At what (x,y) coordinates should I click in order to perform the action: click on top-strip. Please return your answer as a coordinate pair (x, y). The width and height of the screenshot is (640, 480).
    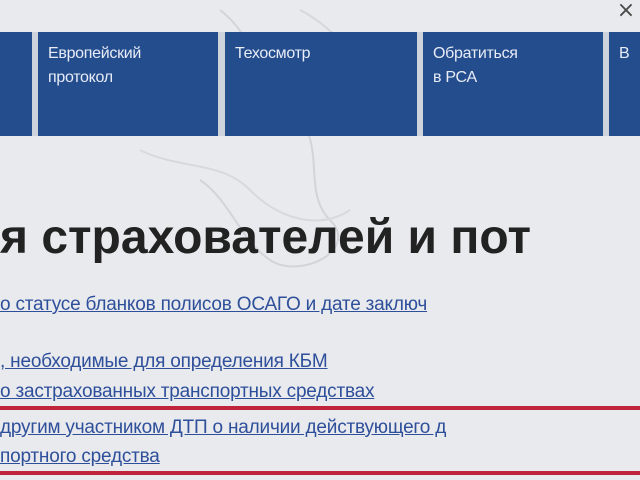
    Looking at the image, I should click on (320, 15).